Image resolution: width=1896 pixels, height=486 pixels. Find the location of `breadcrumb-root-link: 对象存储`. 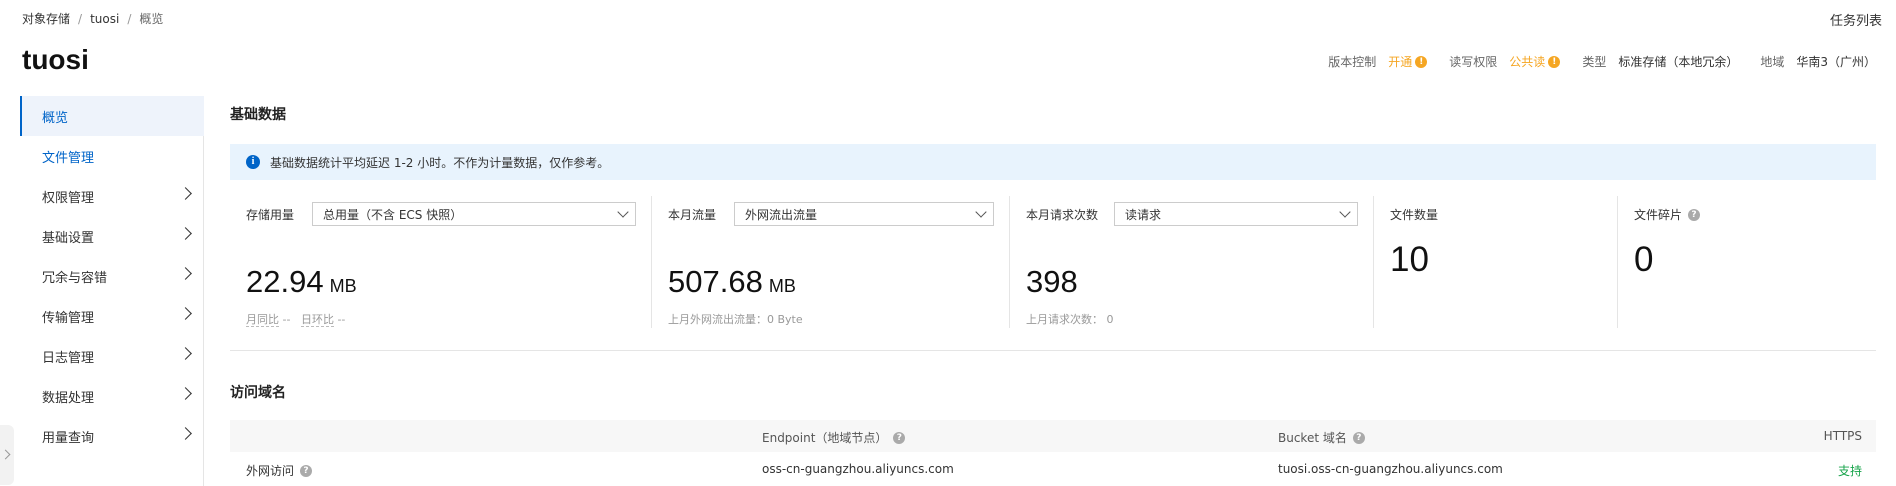

breadcrumb-root-link: 对象存储 is located at coordinates (46, 18).